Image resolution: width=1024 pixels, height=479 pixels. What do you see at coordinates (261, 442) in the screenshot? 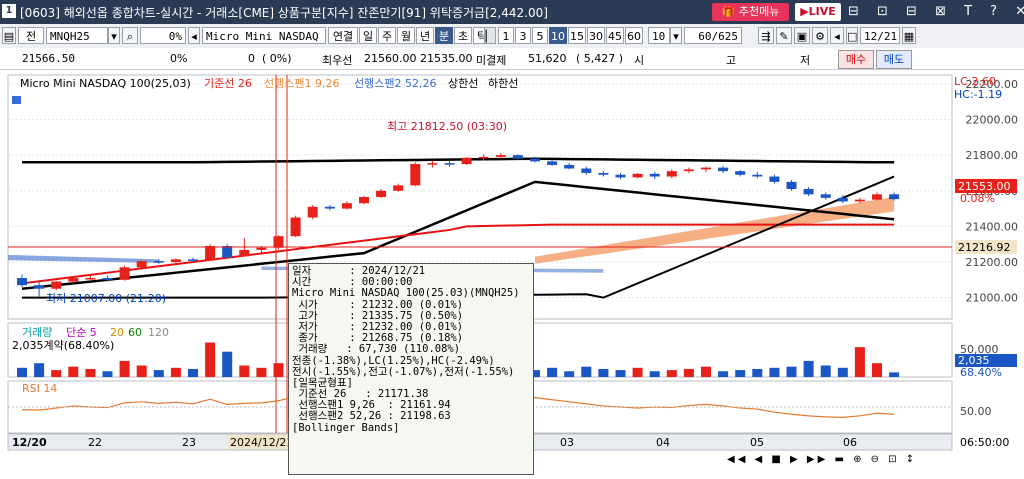
I see `x-tick-label: 2024/12/21` at bounding box center [261, 442].